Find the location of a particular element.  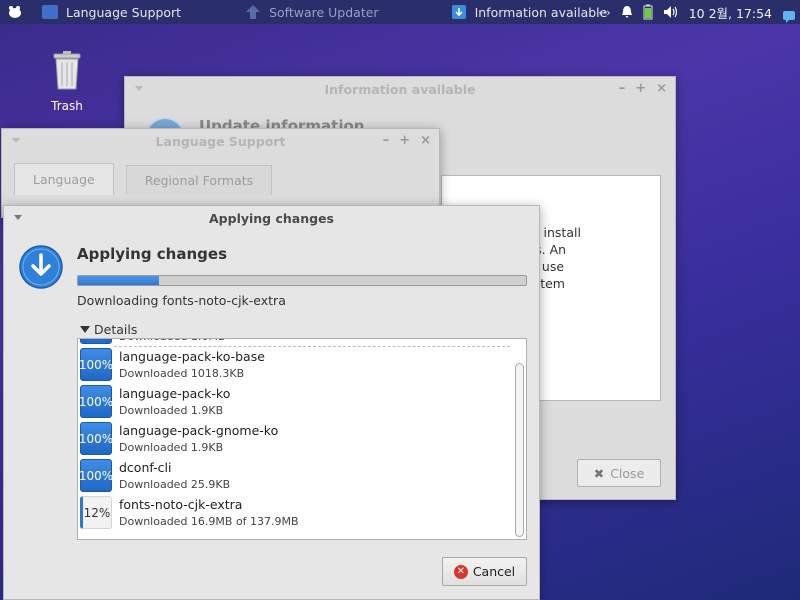

info-titlebar: Information available – + × is located at coordinates (400, 89).